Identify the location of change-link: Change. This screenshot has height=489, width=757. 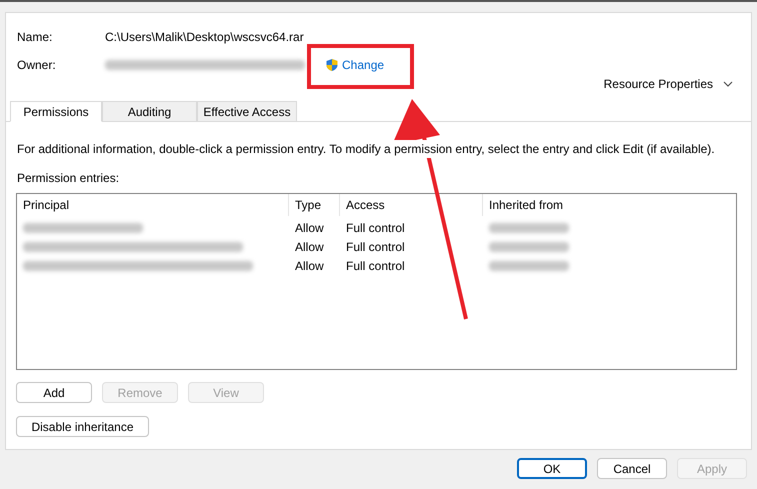
(354, 65).